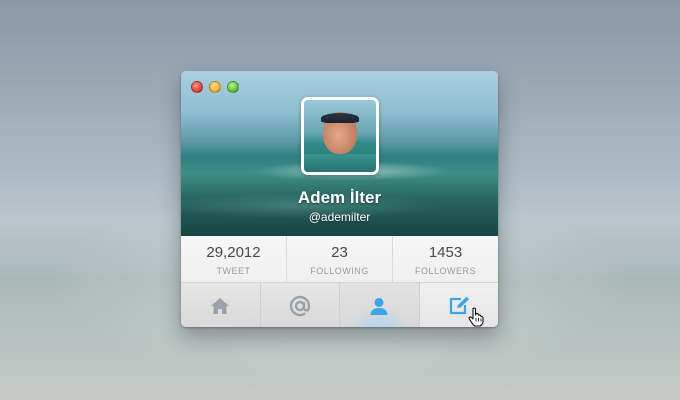 Image resolution: width=680 pixels, height=400 pixels. Describe the element at coordinates (340, 163) in the screenshot. I see `avatar-water` at that location.